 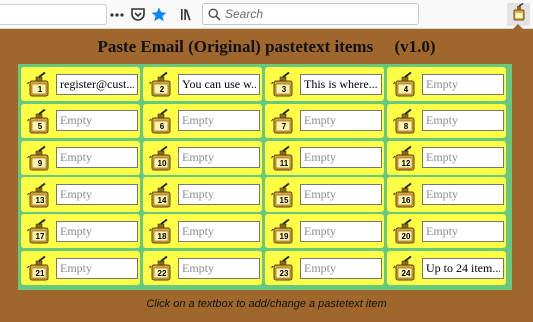 I want to click on glue-bottle-icon: 14, so click(x=162, y=195).